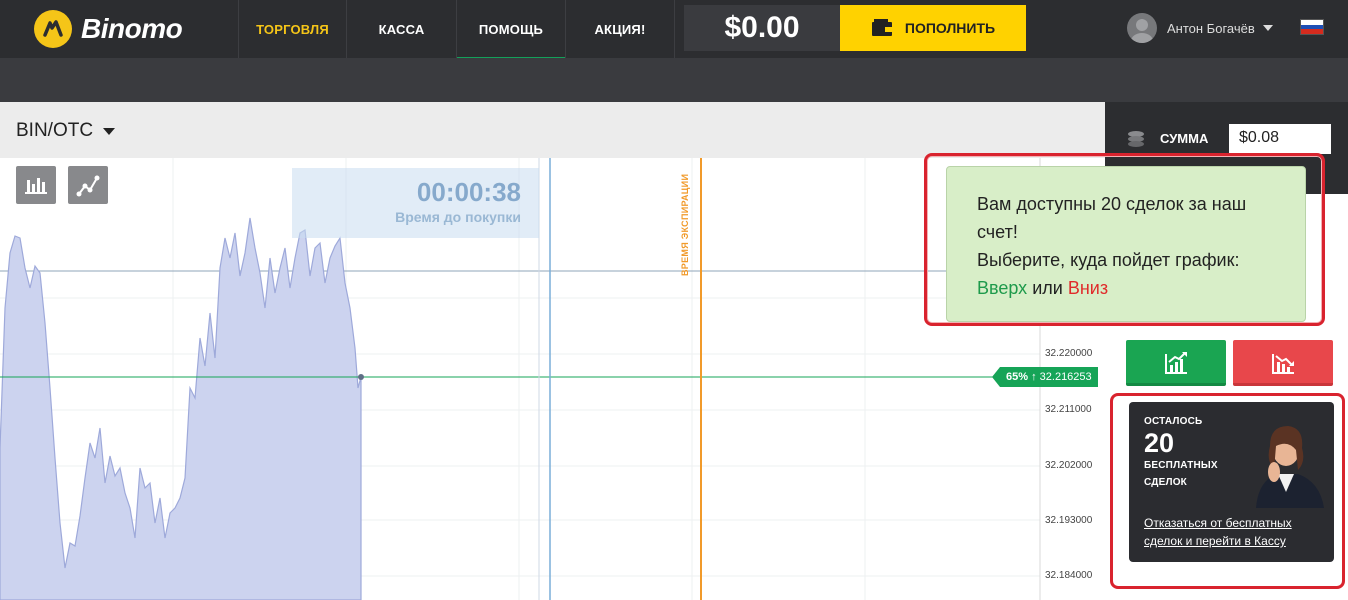  Describe the element at coordinates (674, 80) in the screenshot. I see `sub-bar` at that location.